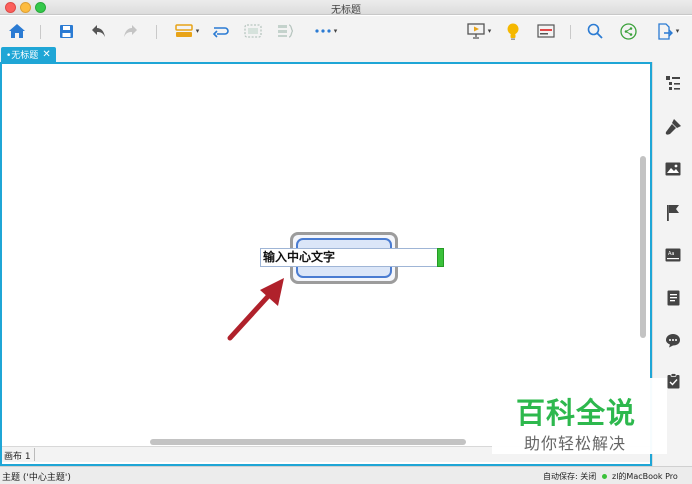 This screenshot has height=484, width=692. What do you see at coordinates (130, 31) in the screenshot?
I see `redo-icon` at bounding box center [130, 31].